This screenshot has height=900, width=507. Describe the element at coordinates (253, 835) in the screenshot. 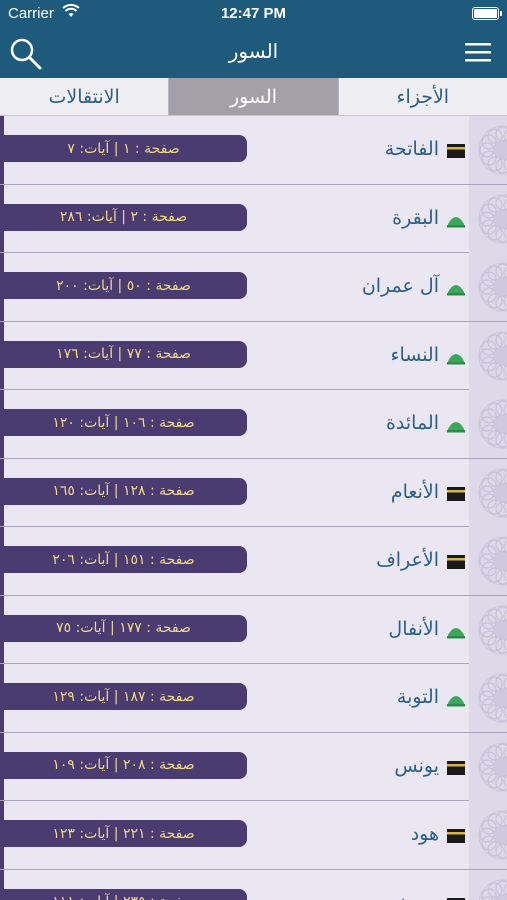

I see `surah-row: صفحة : ٢٢١ | آيات: ١٢٣ هود` at that location.